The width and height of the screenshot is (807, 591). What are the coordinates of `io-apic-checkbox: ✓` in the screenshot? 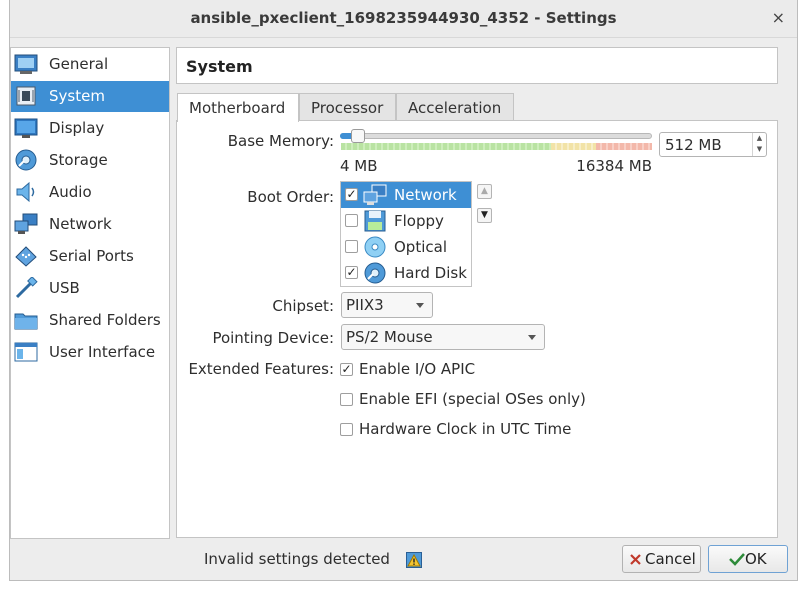 It's located at (346, 369).